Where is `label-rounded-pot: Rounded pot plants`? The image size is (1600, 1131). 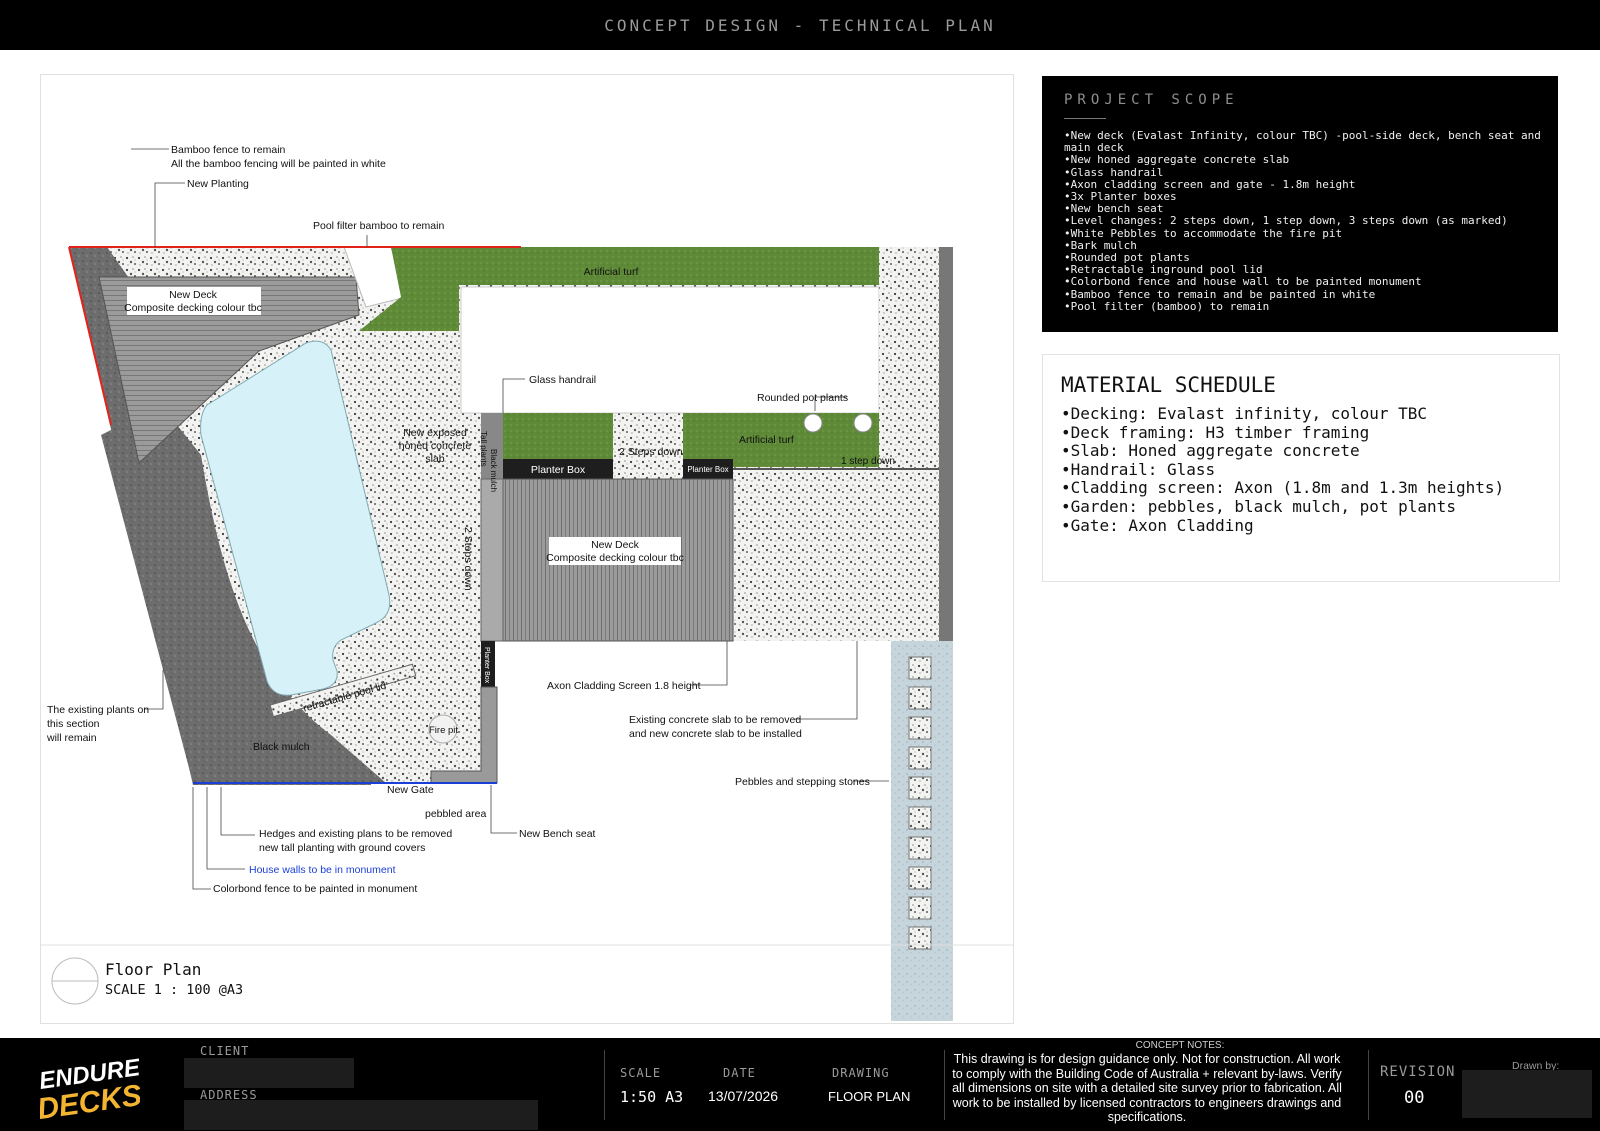 label-rounded-pot: Rounded pot plants is located at coordinates (802, 398).